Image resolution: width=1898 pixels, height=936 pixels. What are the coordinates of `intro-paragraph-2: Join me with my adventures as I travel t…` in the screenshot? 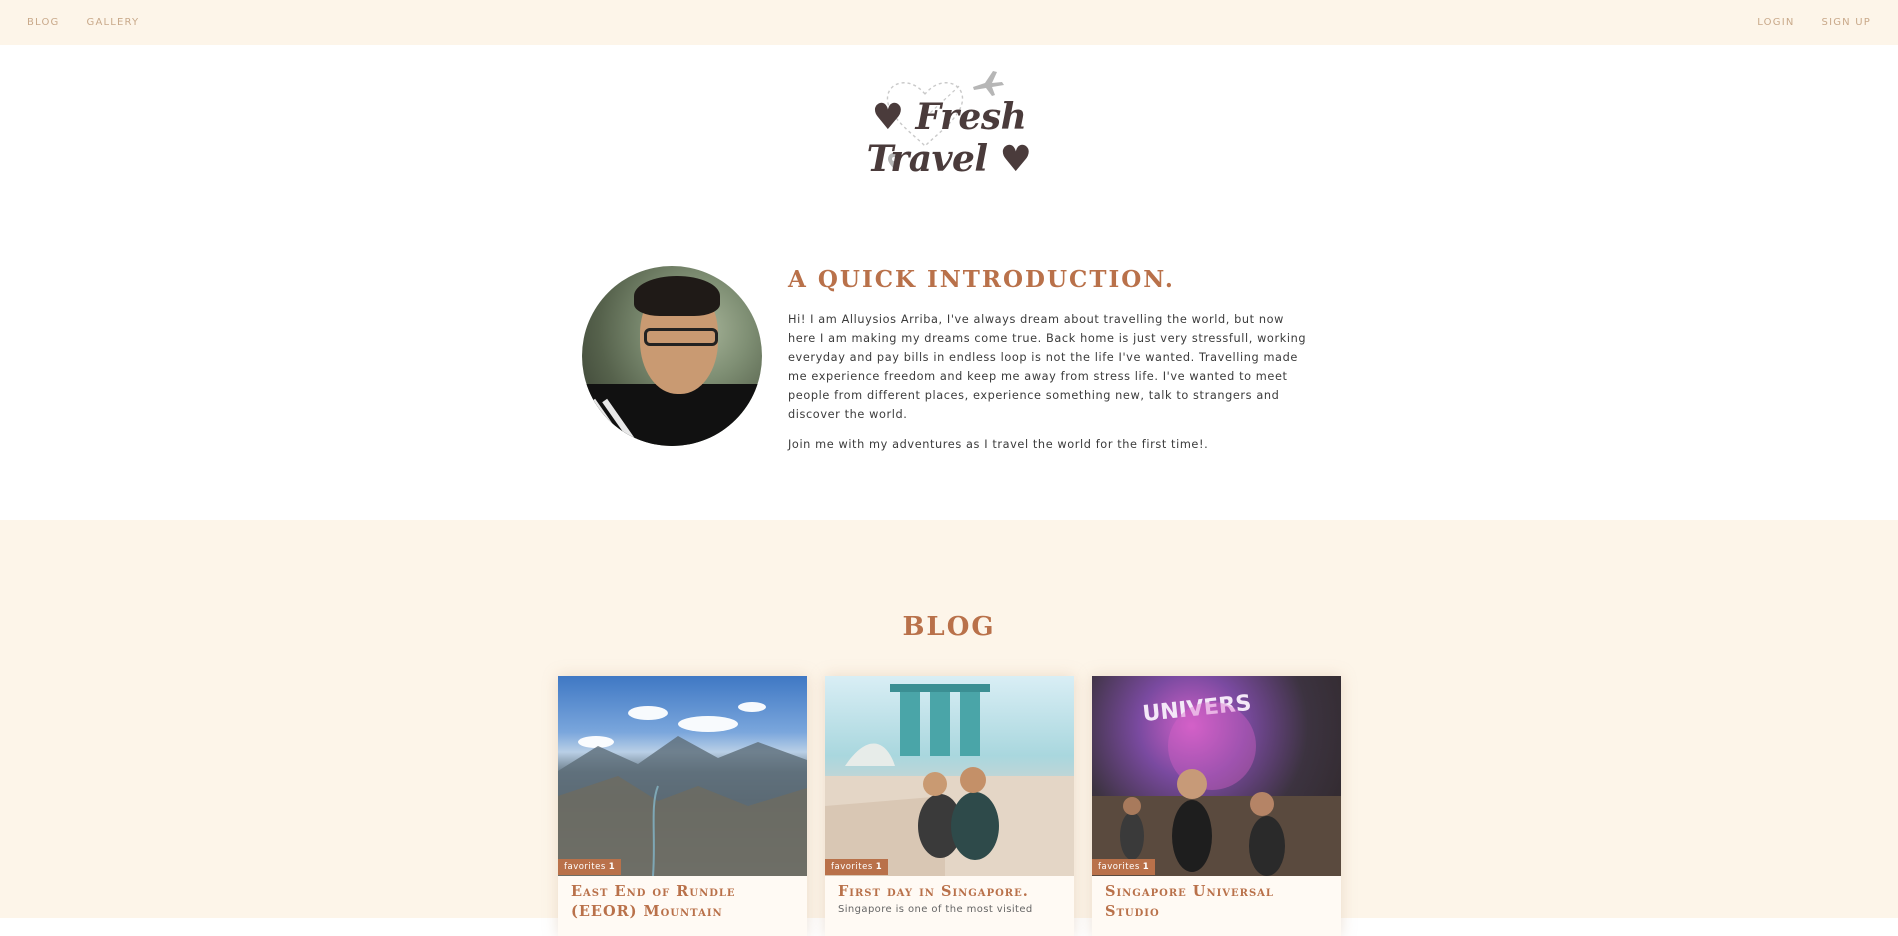 It's located at (998, 444).